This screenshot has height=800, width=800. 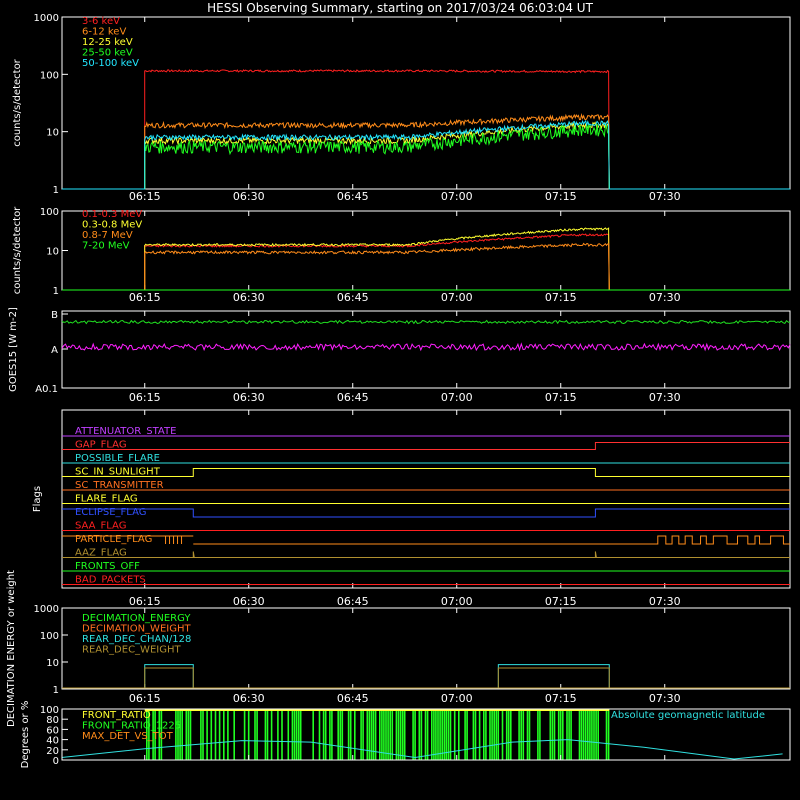 I want to click on legend-entry: AAZ_FLAG, so click(x=101, y=553).